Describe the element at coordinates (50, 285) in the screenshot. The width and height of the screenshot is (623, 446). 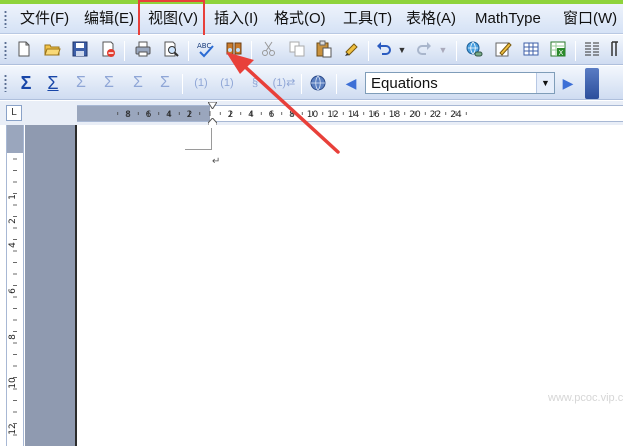
I see `page-gutter` at that location.